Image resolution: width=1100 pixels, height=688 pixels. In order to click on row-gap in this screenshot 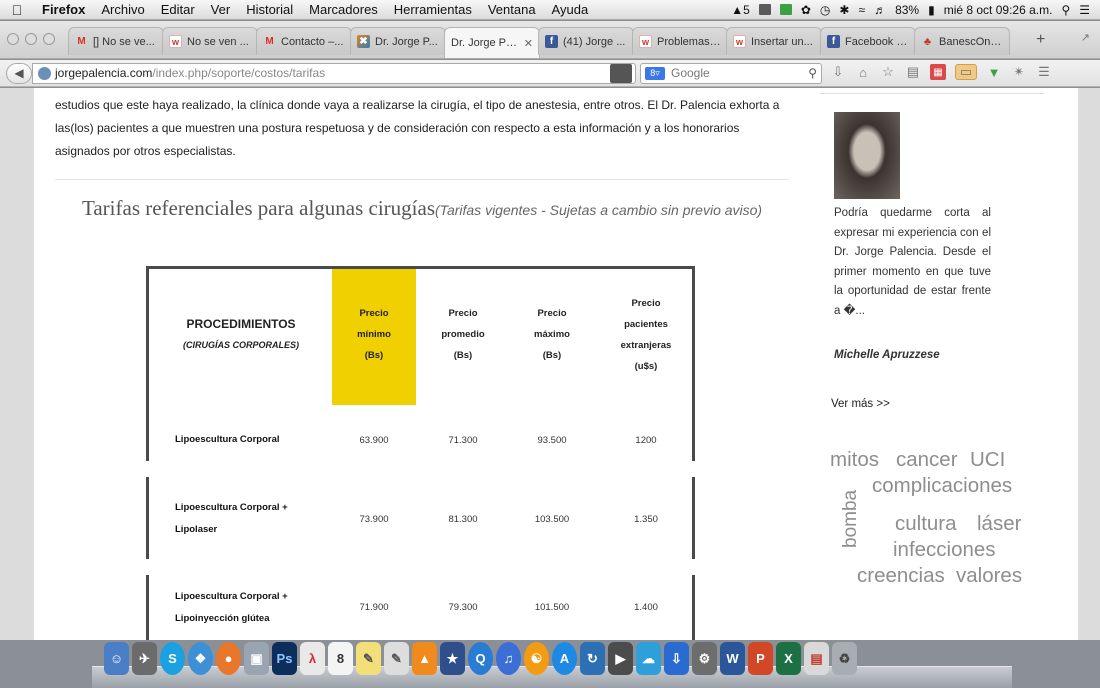, I will do `click(692, 567)`.